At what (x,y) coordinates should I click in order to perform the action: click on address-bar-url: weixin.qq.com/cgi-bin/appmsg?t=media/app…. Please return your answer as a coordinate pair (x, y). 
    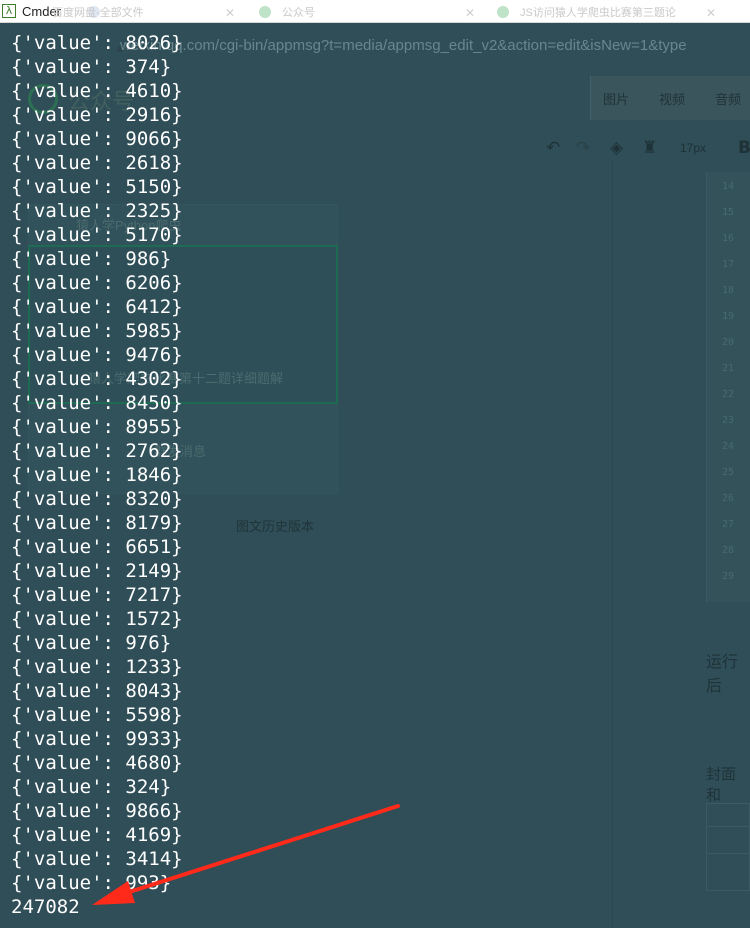
    Looking at the image, I should click on (403, 45).